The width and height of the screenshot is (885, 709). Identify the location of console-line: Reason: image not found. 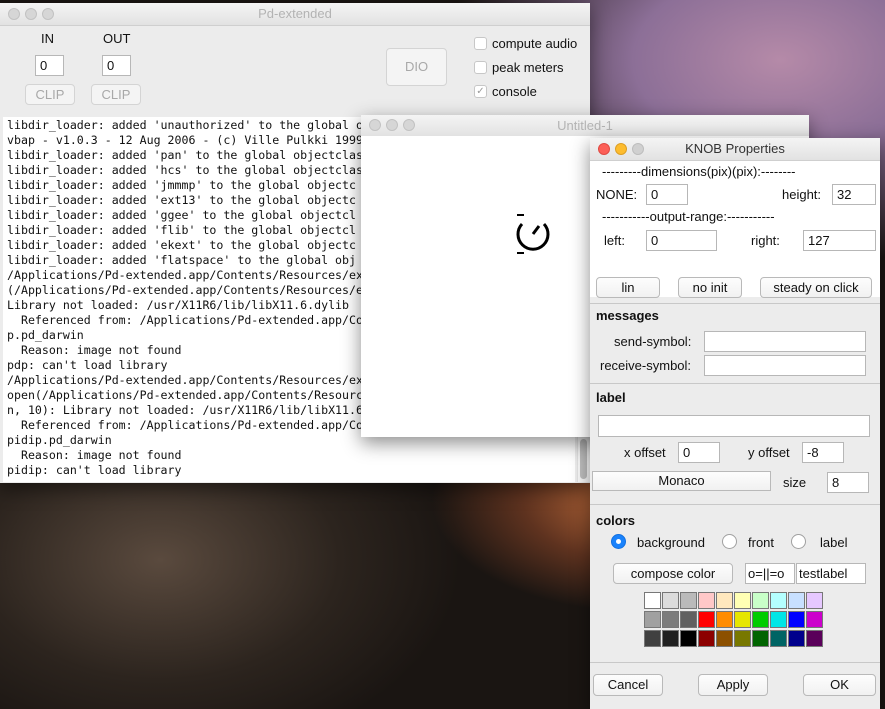
(94, 455).